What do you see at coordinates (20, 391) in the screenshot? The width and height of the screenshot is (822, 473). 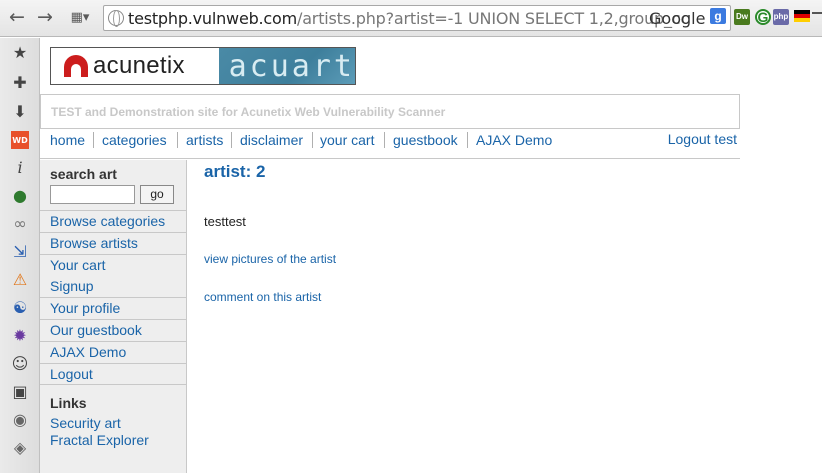 I see `layout-icon: ▣` at bounding box center [20, 391].